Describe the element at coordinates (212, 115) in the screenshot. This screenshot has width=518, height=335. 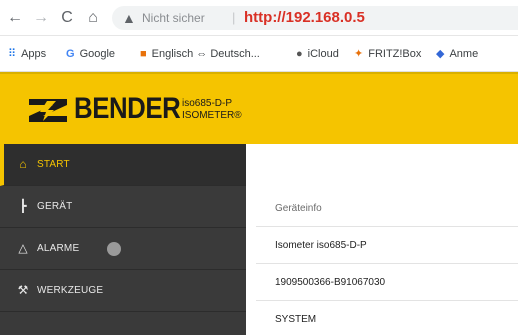
I see `product-line: ISOMETER®` at that location.